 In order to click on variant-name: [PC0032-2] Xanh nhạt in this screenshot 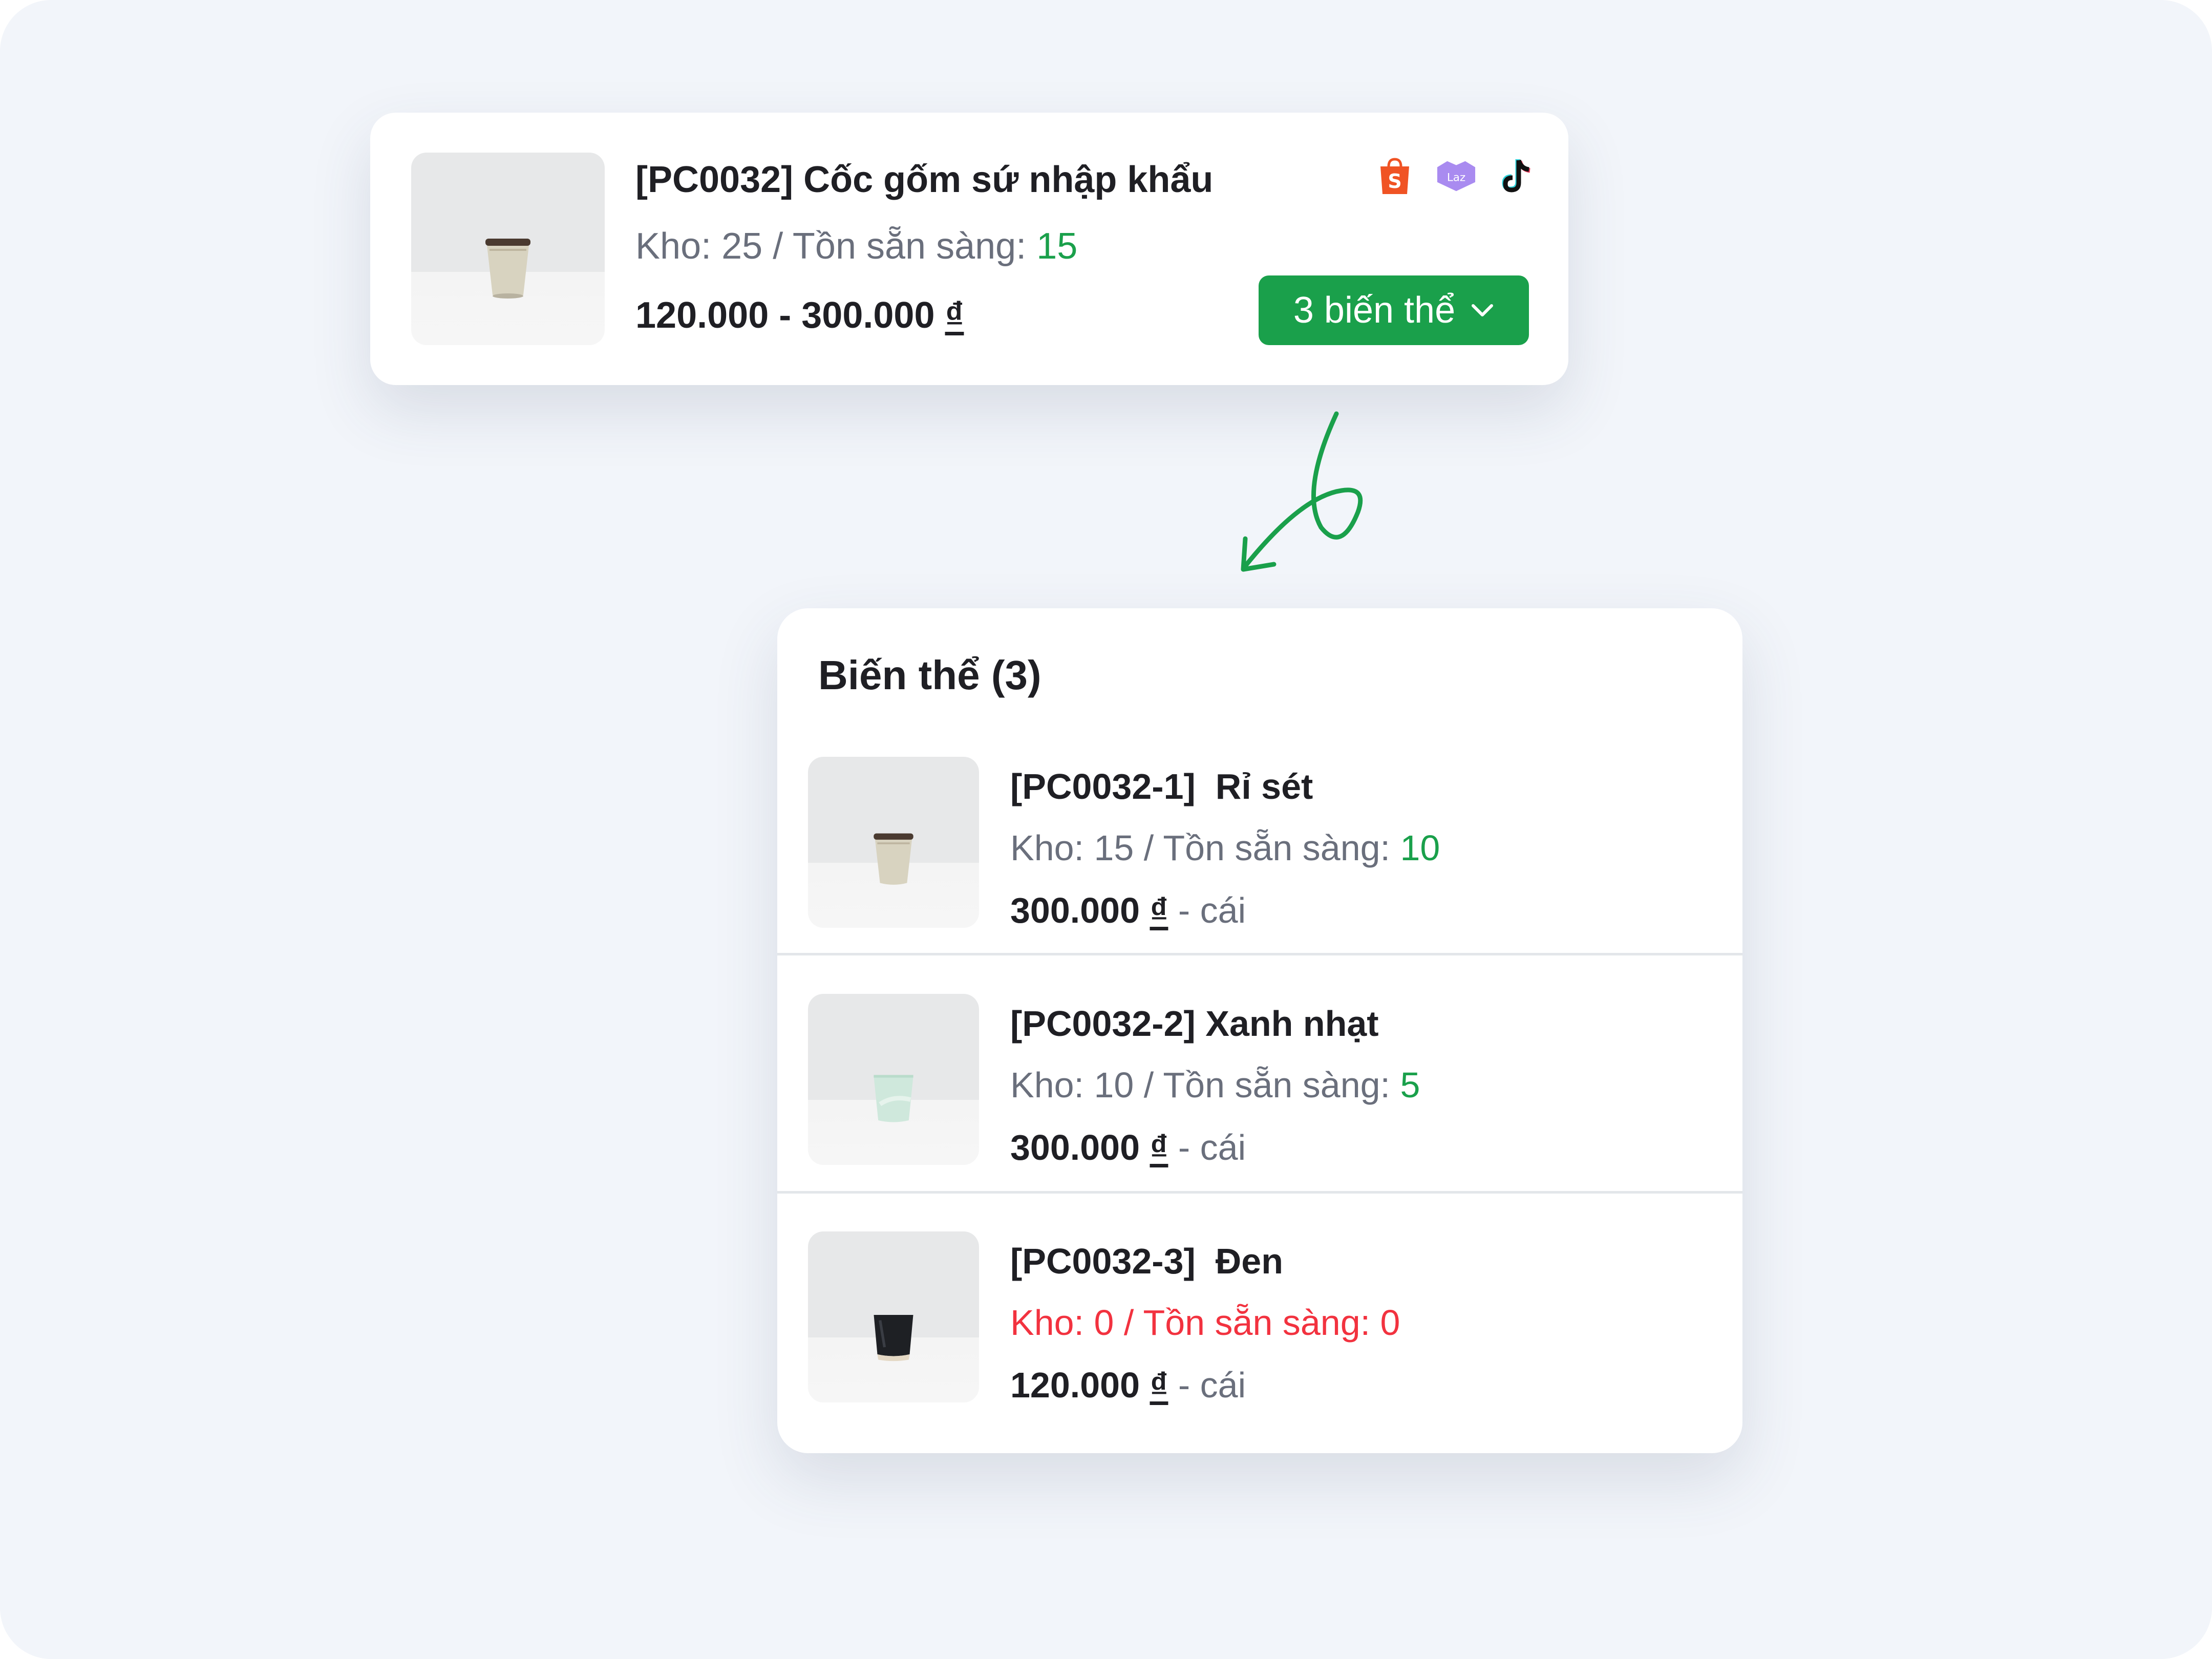, I will do `click(1194, 1024)`.